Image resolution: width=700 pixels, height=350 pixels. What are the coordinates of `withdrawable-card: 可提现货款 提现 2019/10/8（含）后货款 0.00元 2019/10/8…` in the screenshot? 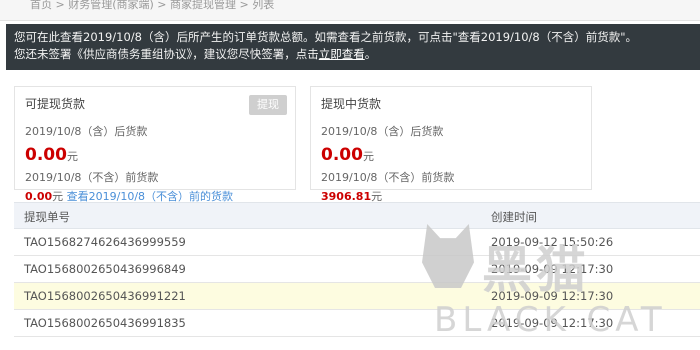 It's located at (155, 144).